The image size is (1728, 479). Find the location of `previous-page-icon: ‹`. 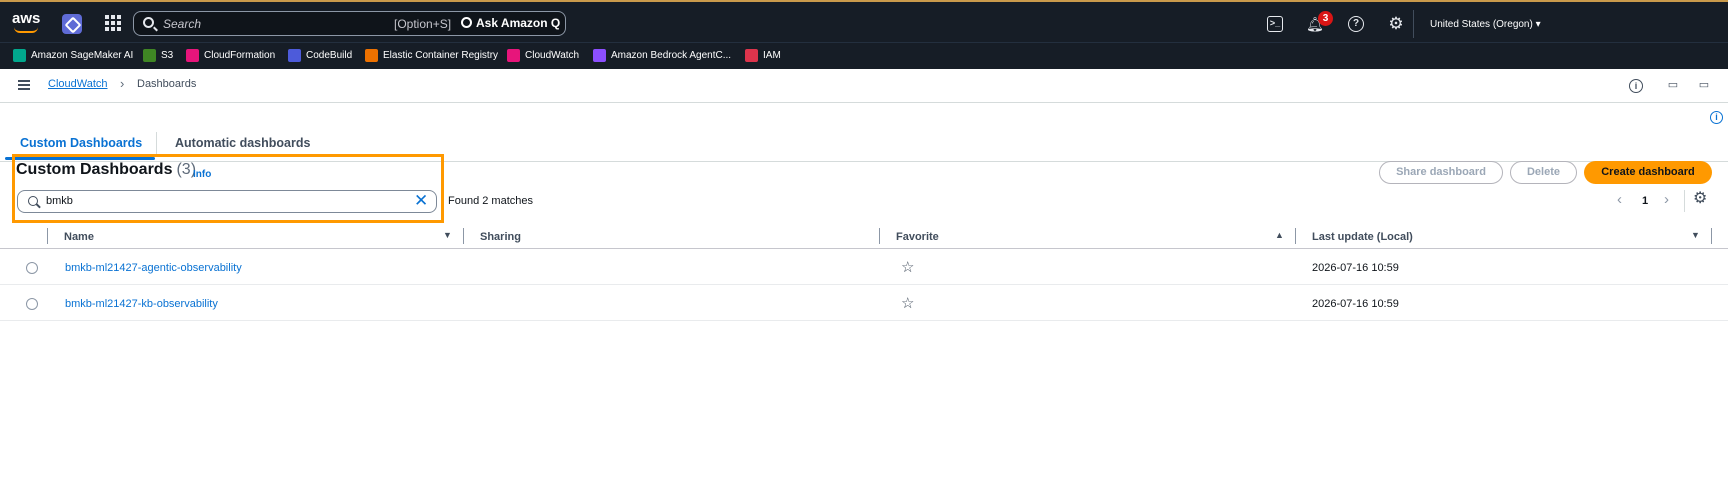

previous-page-icon: ‹ is located at coordinates (1619, 199).